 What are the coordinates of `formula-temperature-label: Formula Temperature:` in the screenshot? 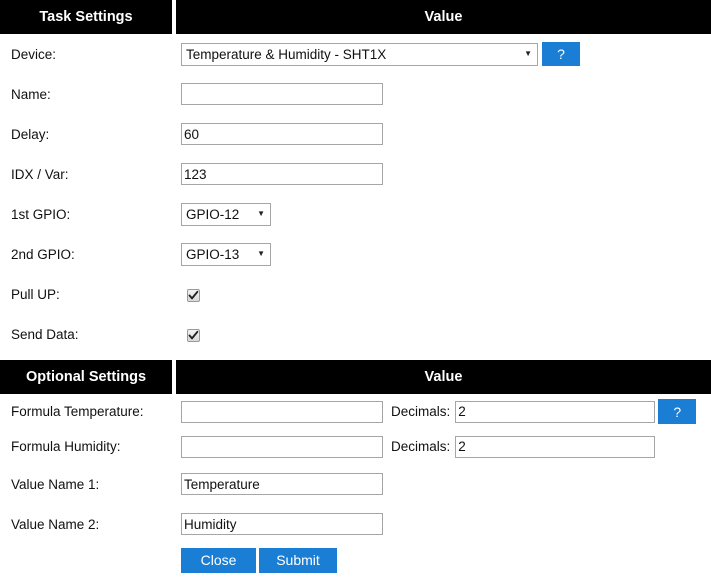 It's located at (77, 411).